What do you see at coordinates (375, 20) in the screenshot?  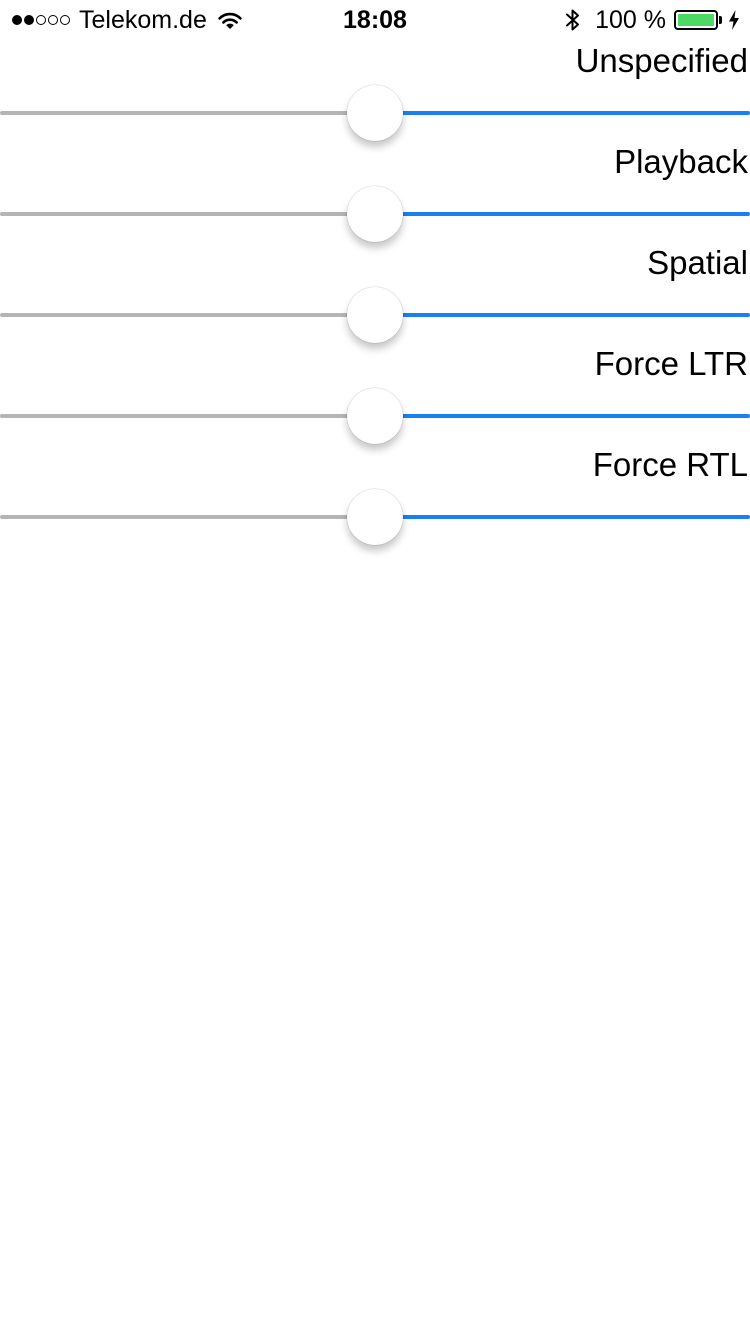 I see `status-bar: Telekom.de 18:08 100 %` at bounding box center [375, 20].